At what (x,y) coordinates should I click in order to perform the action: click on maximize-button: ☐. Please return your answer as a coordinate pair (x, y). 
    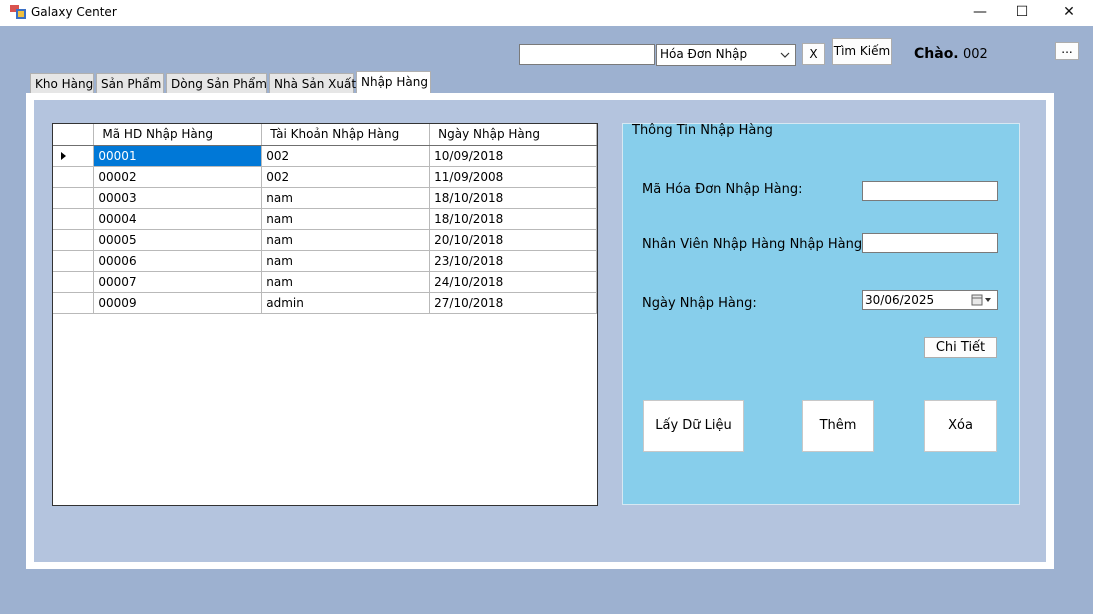
    Looking at the image, I should click on (1022, 12).